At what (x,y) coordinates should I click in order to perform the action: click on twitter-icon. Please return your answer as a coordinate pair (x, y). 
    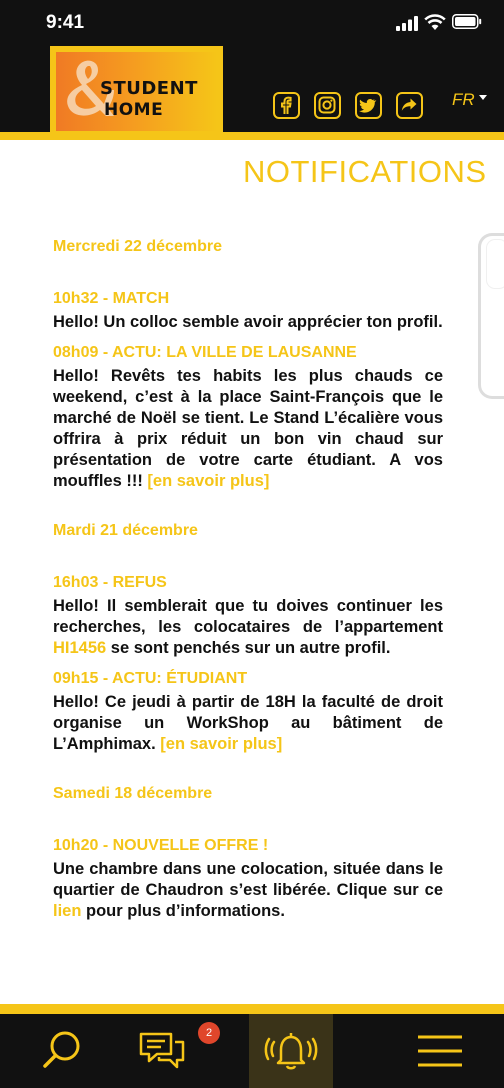
    Looking at the image, I should click on (368, 105).